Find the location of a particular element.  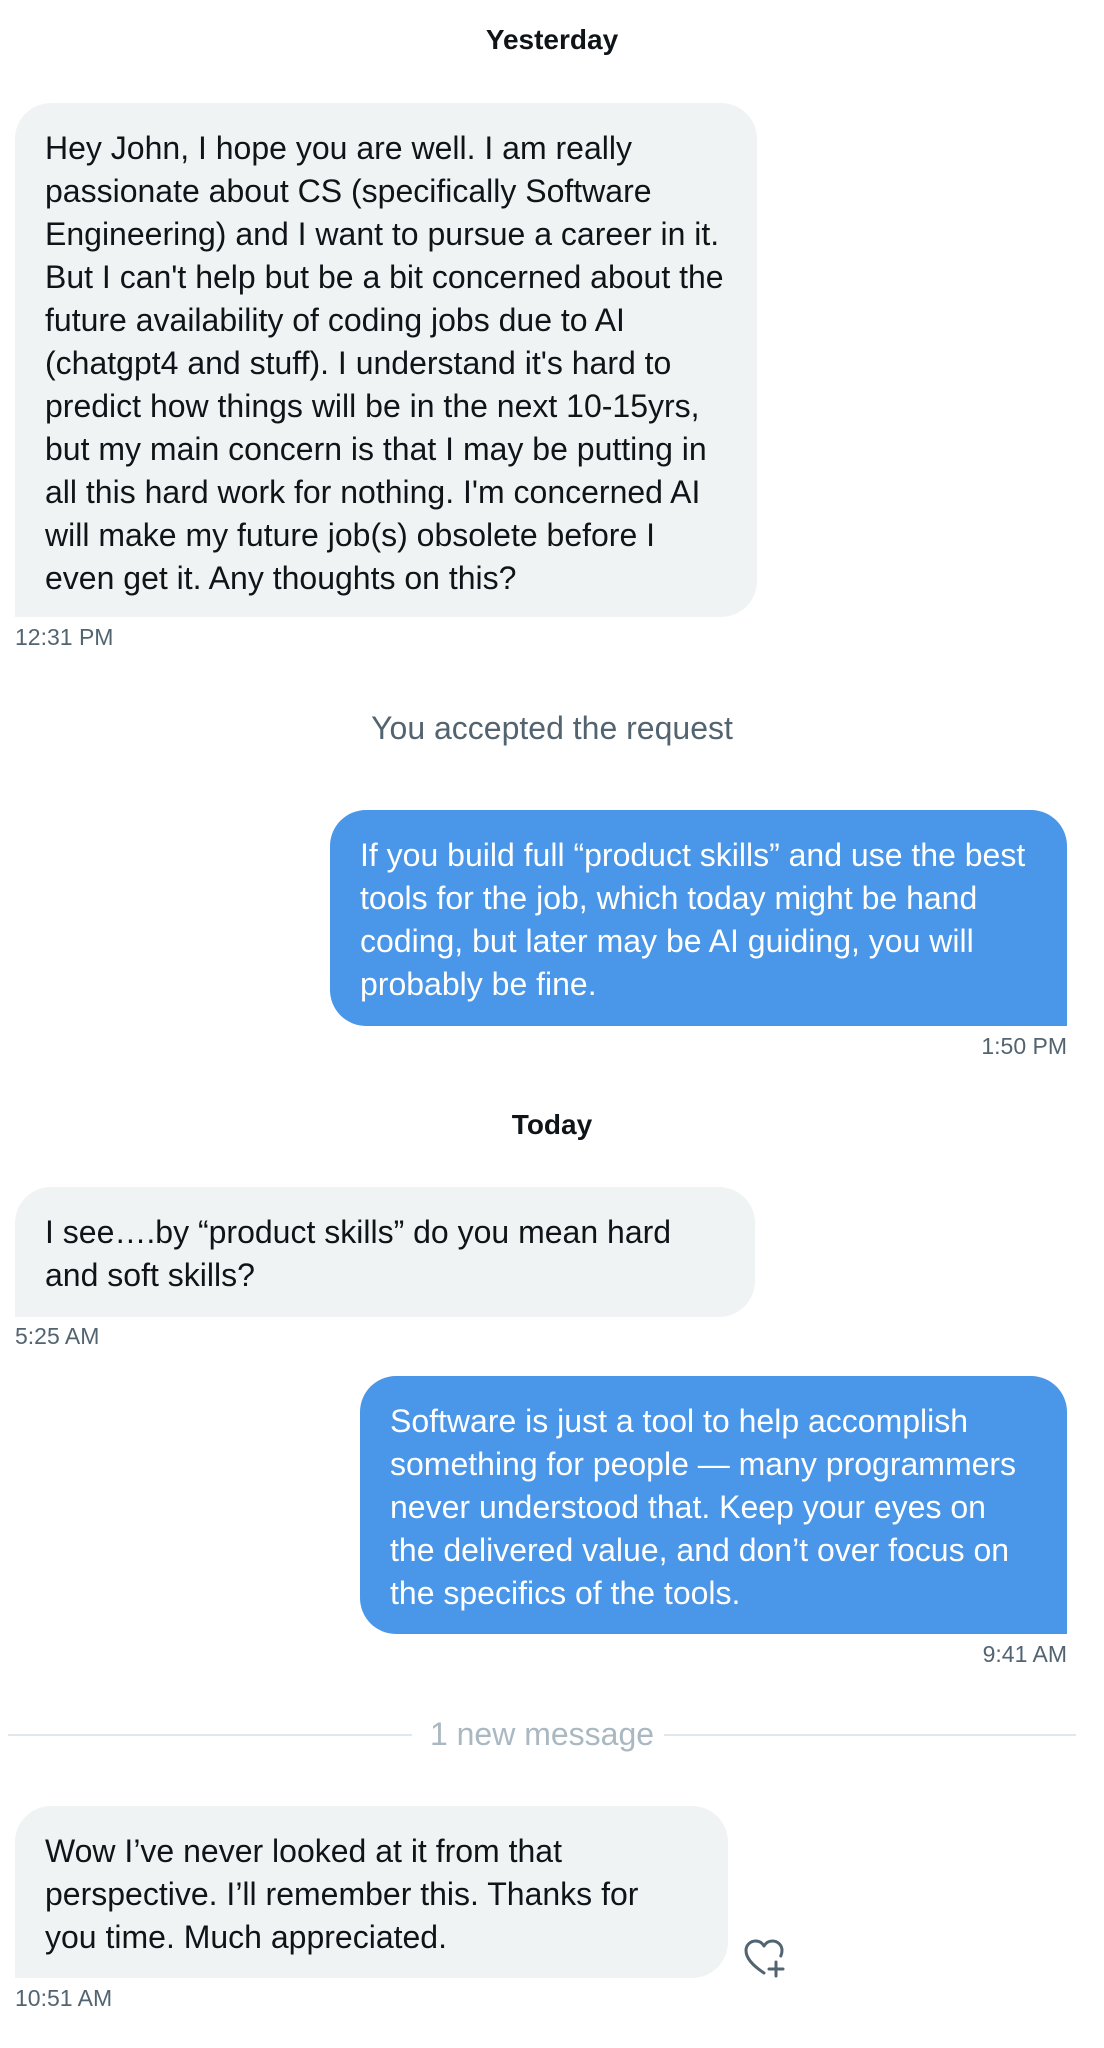

message-timestamp: 9:41 AM is located at coordinates (1024, 1654).